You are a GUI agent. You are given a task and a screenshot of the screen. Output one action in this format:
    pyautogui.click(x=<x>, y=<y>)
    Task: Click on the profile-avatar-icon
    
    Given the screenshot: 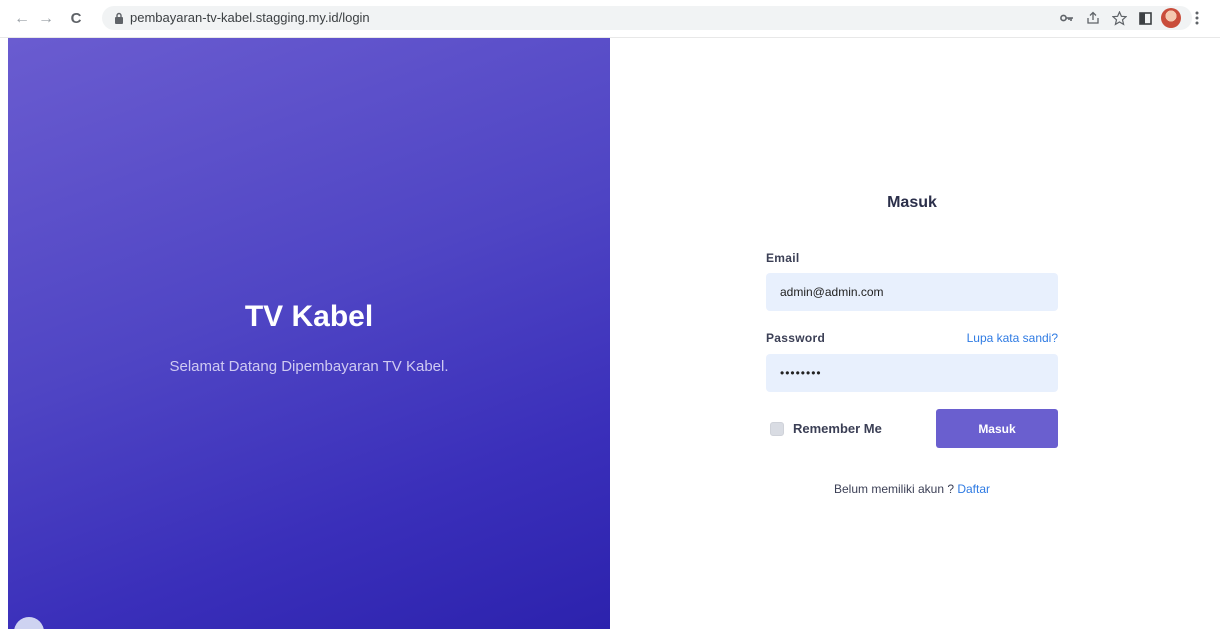 What is the action you would take?
    pyautogui.click(x=1171, y=18)
    